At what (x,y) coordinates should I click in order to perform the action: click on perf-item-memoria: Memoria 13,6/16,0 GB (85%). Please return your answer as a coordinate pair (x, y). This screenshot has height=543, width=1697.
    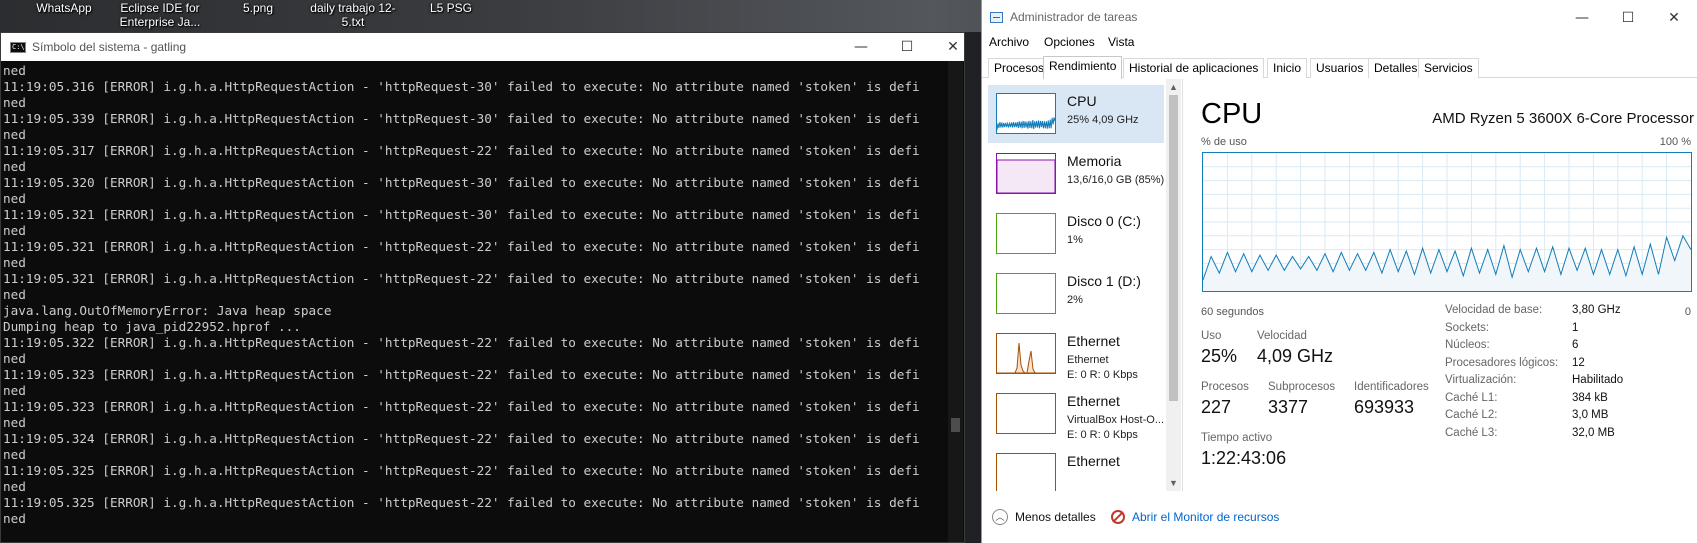
    Looking at the image, I should click on (1076, 174).